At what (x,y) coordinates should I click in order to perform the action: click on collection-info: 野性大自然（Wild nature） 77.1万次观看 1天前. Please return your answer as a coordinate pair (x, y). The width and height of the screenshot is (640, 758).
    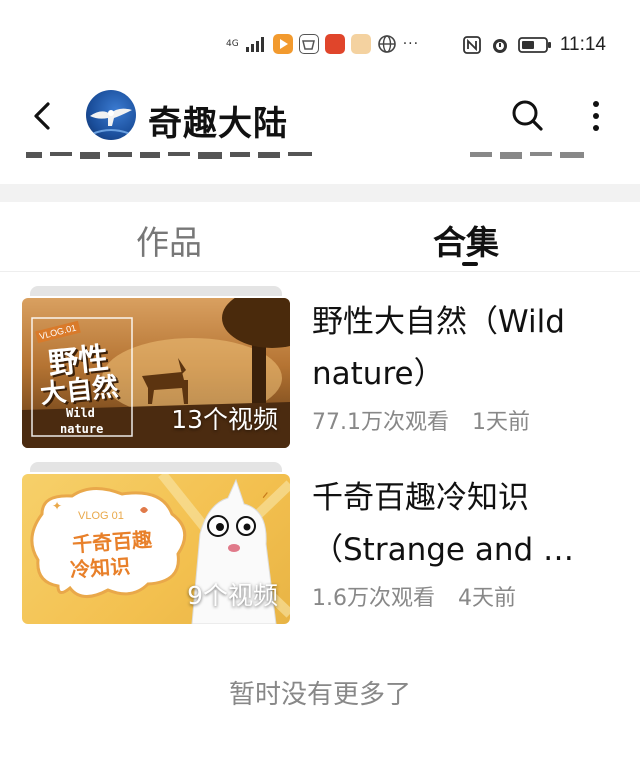
    Looking at the image, I should click on (467, 366).